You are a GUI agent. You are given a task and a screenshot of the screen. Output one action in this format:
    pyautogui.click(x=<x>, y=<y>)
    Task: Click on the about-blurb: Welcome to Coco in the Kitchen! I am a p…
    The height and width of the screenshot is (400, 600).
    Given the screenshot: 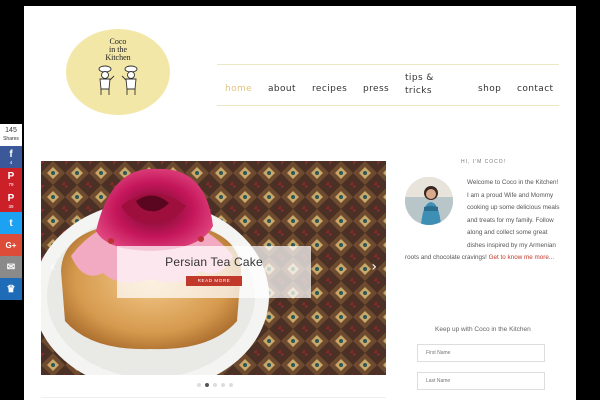 What is the action you would take?
    pyautogui.click(x=482, y=221)
    